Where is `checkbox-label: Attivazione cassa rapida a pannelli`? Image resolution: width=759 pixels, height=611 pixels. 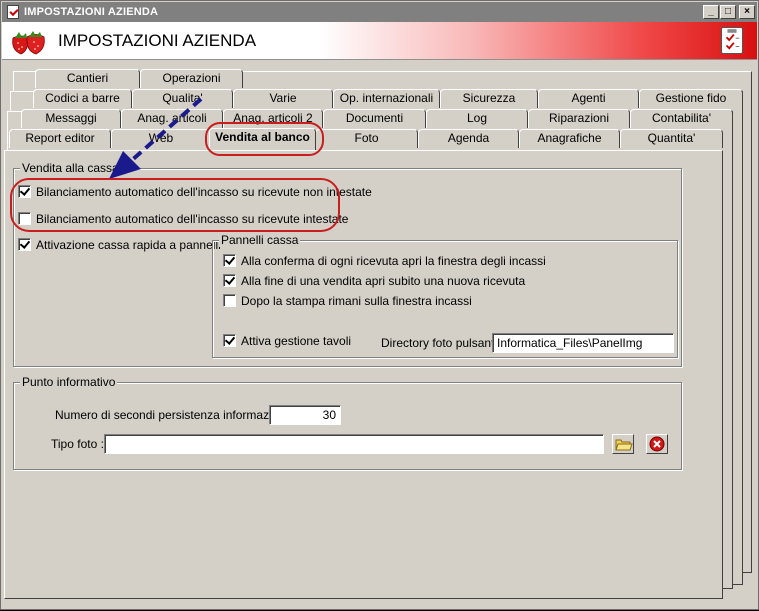 checkbox-label: Attivazione cassa rapida a pannelli is located at coordinates (128, 245).